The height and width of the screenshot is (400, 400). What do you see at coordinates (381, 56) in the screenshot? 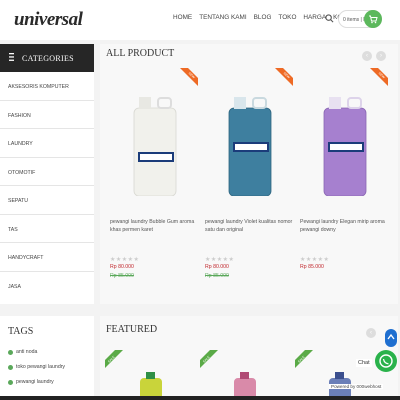
I see `next-arrow-icon: ›` at bounding box center [381, 56].